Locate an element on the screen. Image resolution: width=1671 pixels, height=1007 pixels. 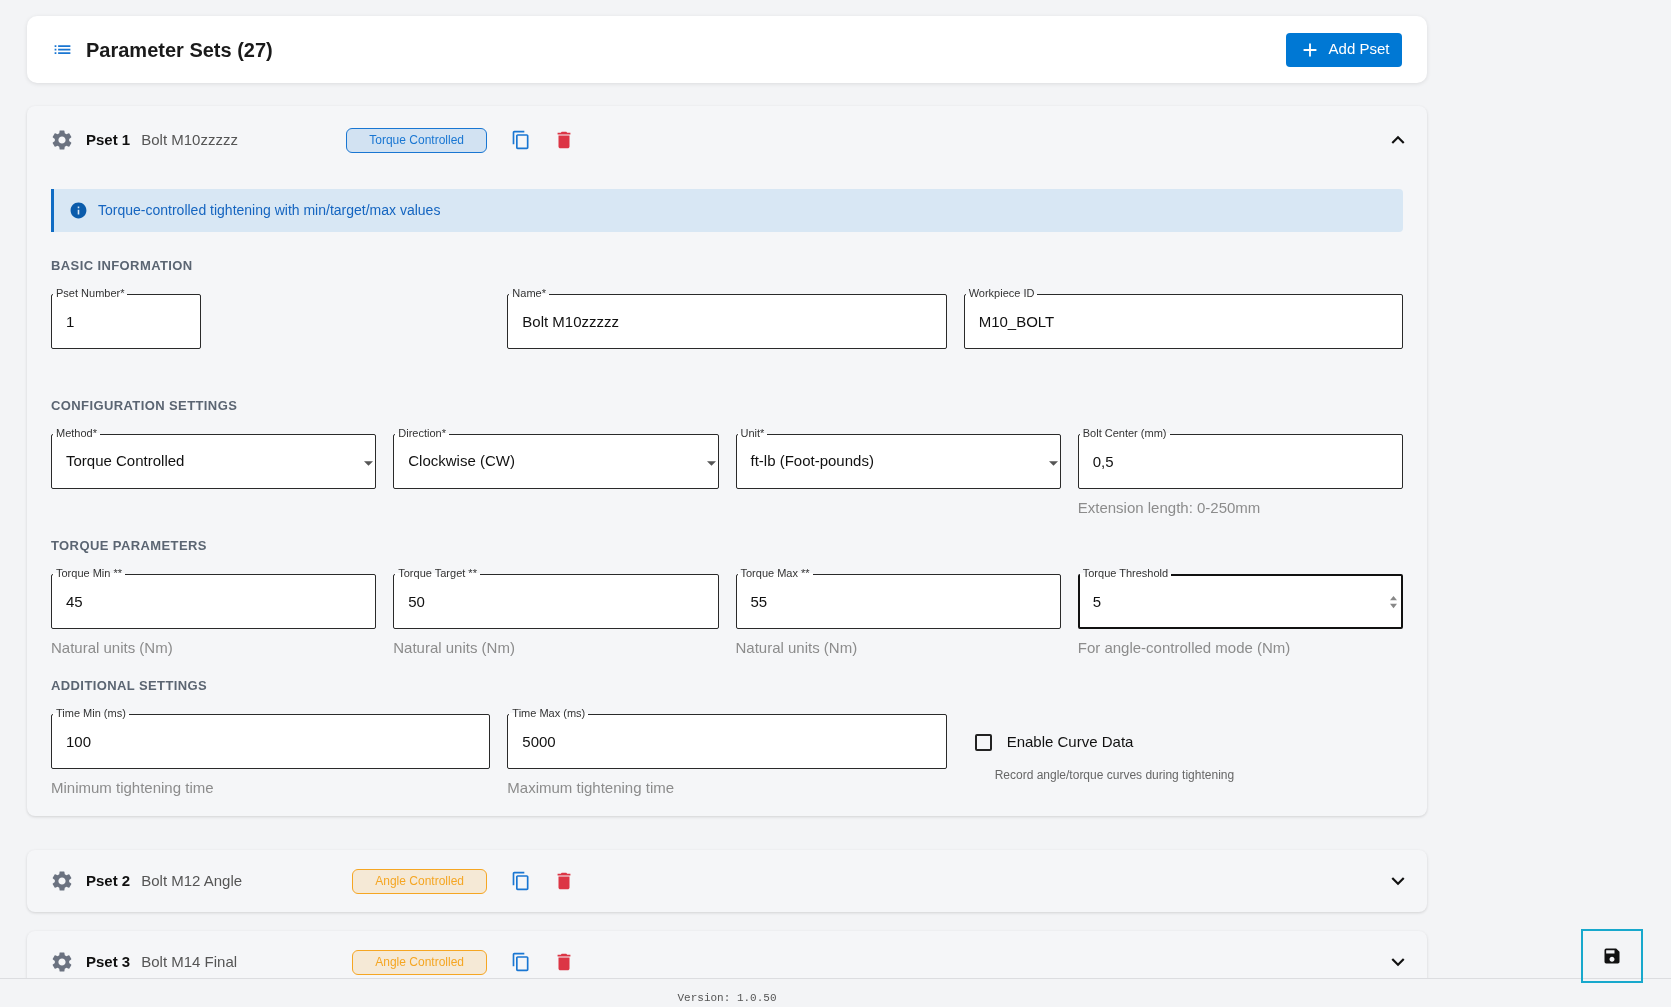
pset-title: Pset 1 is located at coordinates (108, 139).